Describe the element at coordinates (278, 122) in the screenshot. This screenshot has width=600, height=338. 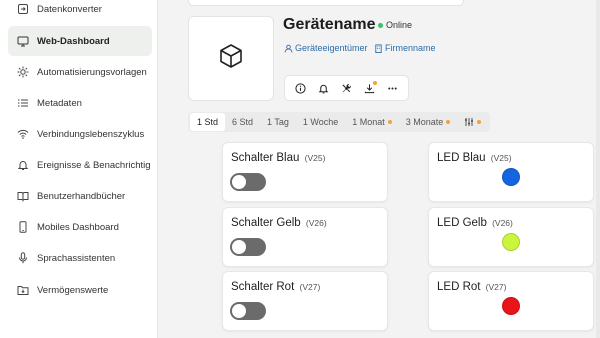
I see `tab-1-tag: 1 Tag` at that location.